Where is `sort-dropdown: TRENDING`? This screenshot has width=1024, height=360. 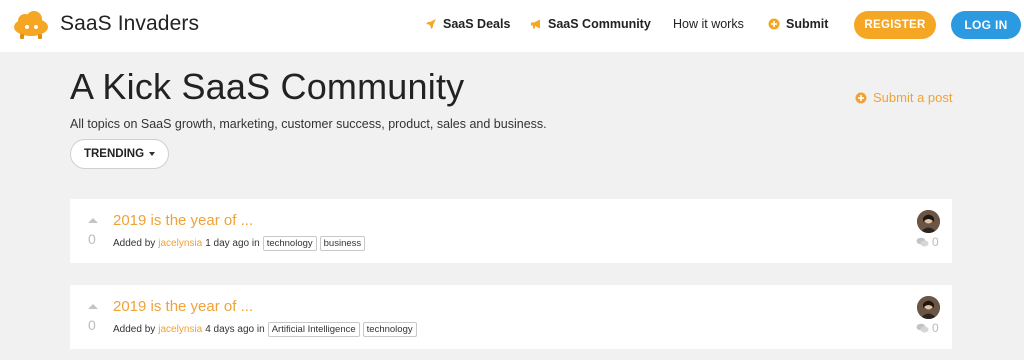 sort-dropdown: TRENDING is located at coordinates (119, 154).